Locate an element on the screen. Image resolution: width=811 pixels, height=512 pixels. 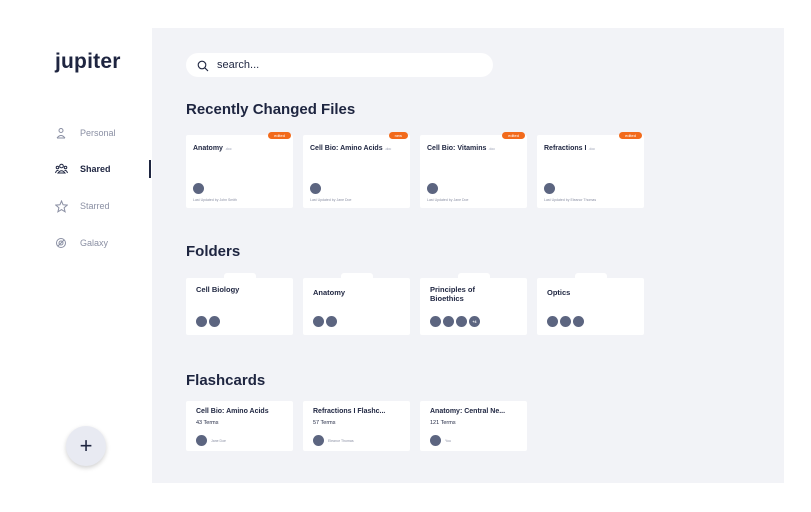
star-icon is located at coordinates (61, 206).